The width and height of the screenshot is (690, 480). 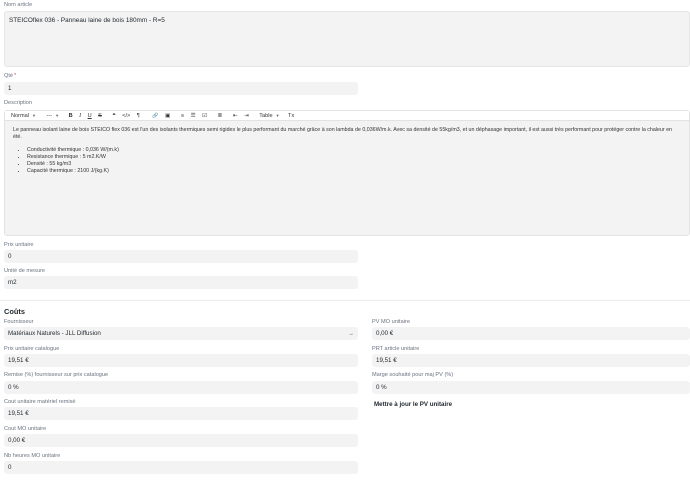 I want to click on quantity-label: Qté*, so click(x=10, y=76).